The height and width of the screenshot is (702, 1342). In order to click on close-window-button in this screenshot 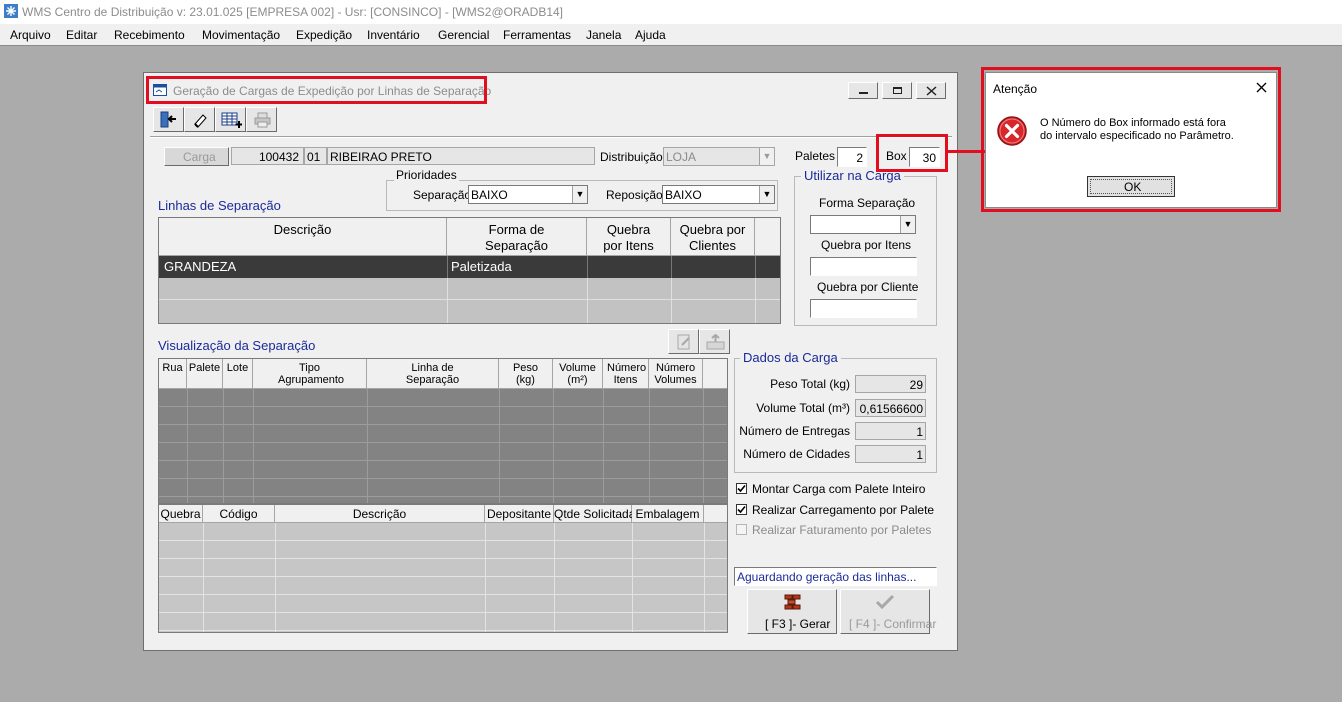, I will do `click(931, 90)`.